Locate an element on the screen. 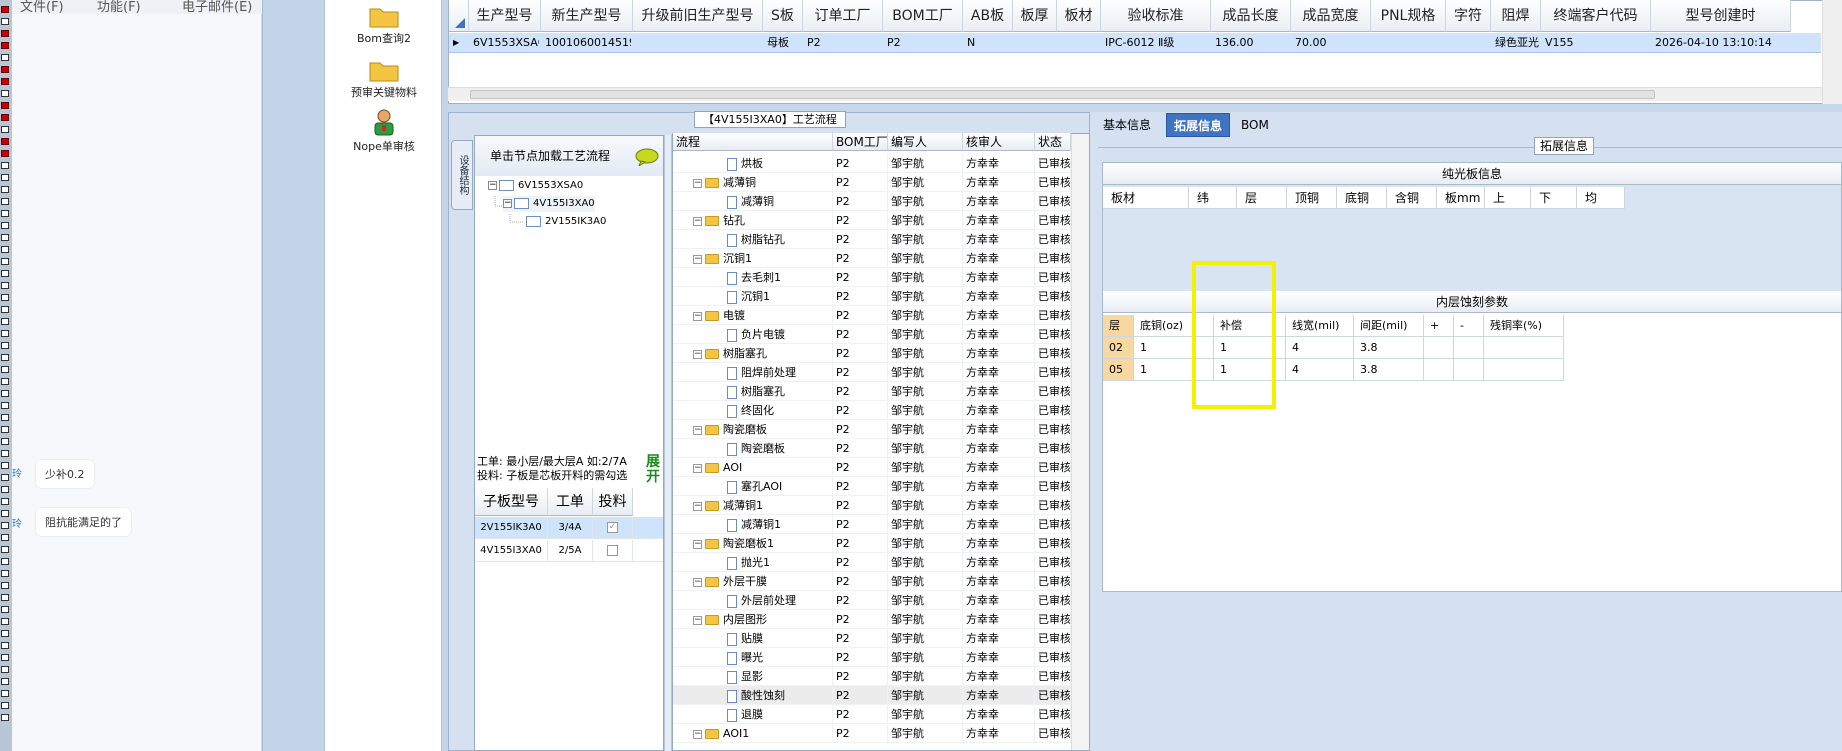 The width and height of the screenshot is (1842, 751). flow-row: − 减薄铜1 P2 邹宇航 方幸幸 已审核 is located at coordinates (872, 505).